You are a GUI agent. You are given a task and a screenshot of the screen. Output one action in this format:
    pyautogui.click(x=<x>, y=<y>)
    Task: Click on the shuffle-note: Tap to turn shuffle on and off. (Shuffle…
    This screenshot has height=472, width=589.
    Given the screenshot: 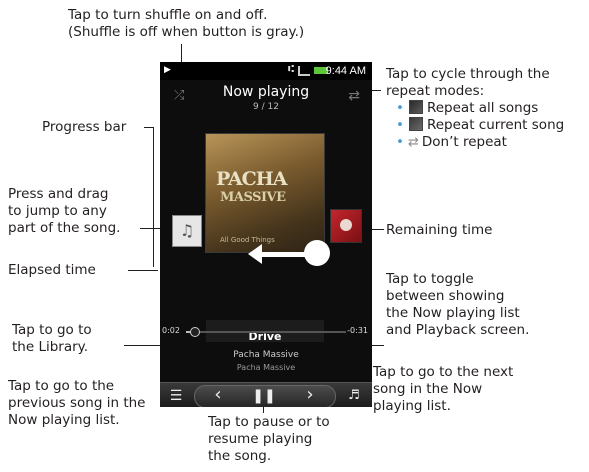 What is the action you would take?
    pyautogui.click(x=186, y=24)
    